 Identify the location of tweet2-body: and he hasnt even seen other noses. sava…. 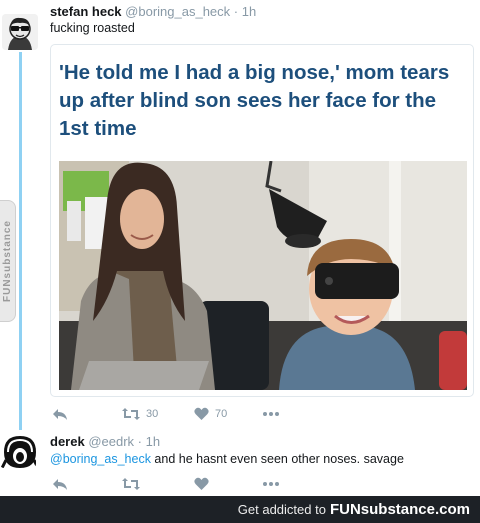
(277, 459).